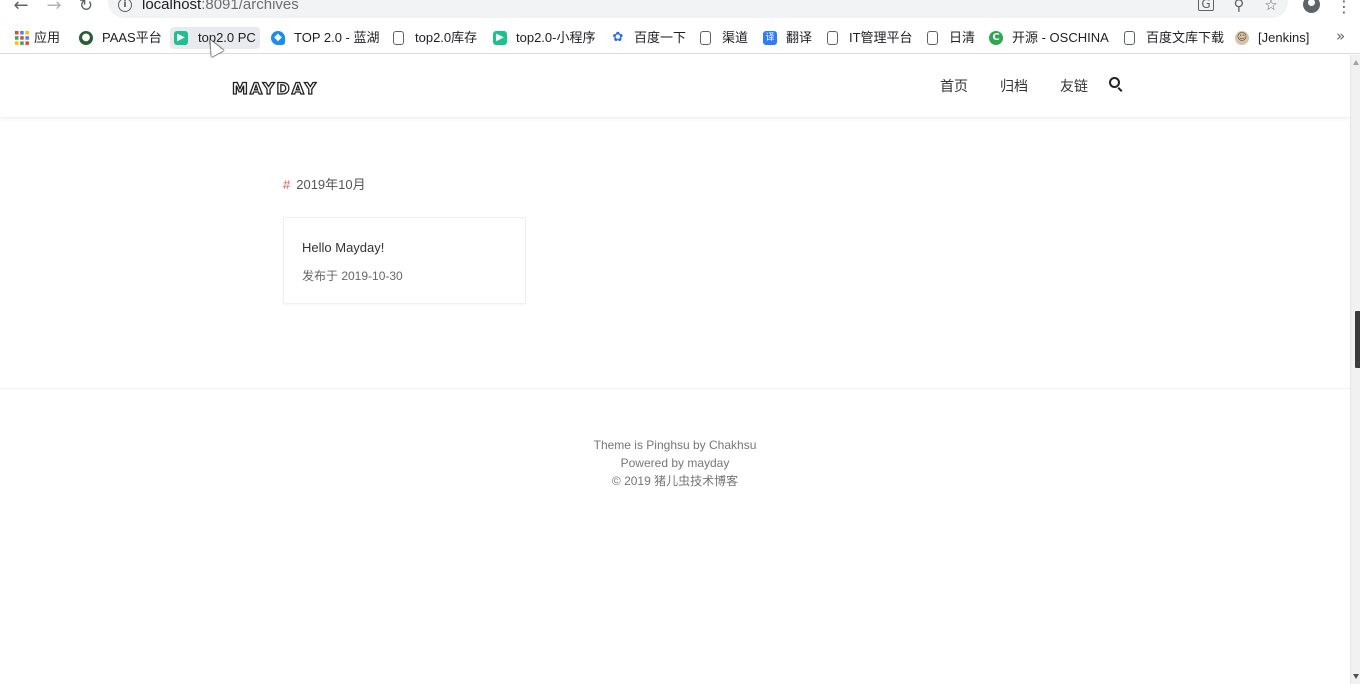 Image resolution: width=1360 pixels, height=684 pixels. Describe the element at coordinates (996, 38) in the screenshot. I see `oschina-icon: C` at that location.